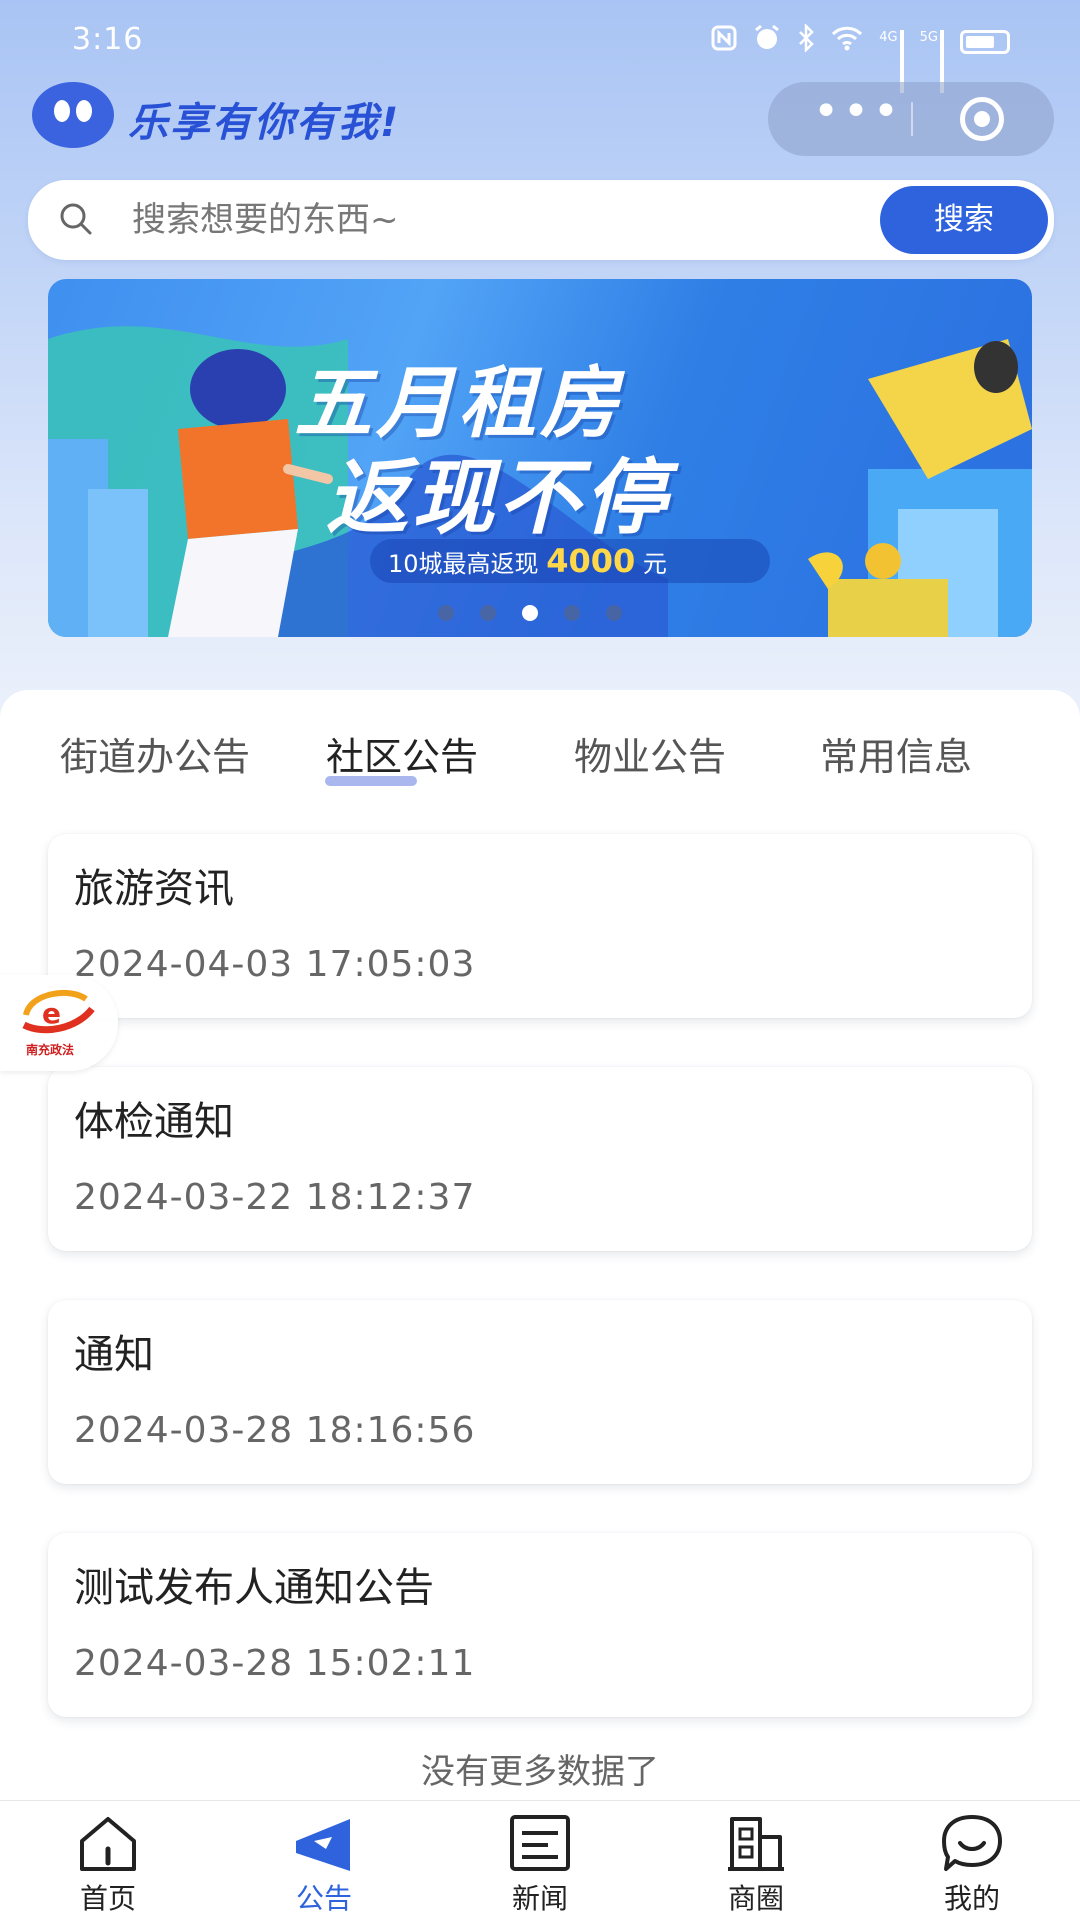  What do you see at coordinates (275, 964) in the screenshot?
I see `notice-time: 2024-04-03 17:05:03` at bounding box center [275, 964].